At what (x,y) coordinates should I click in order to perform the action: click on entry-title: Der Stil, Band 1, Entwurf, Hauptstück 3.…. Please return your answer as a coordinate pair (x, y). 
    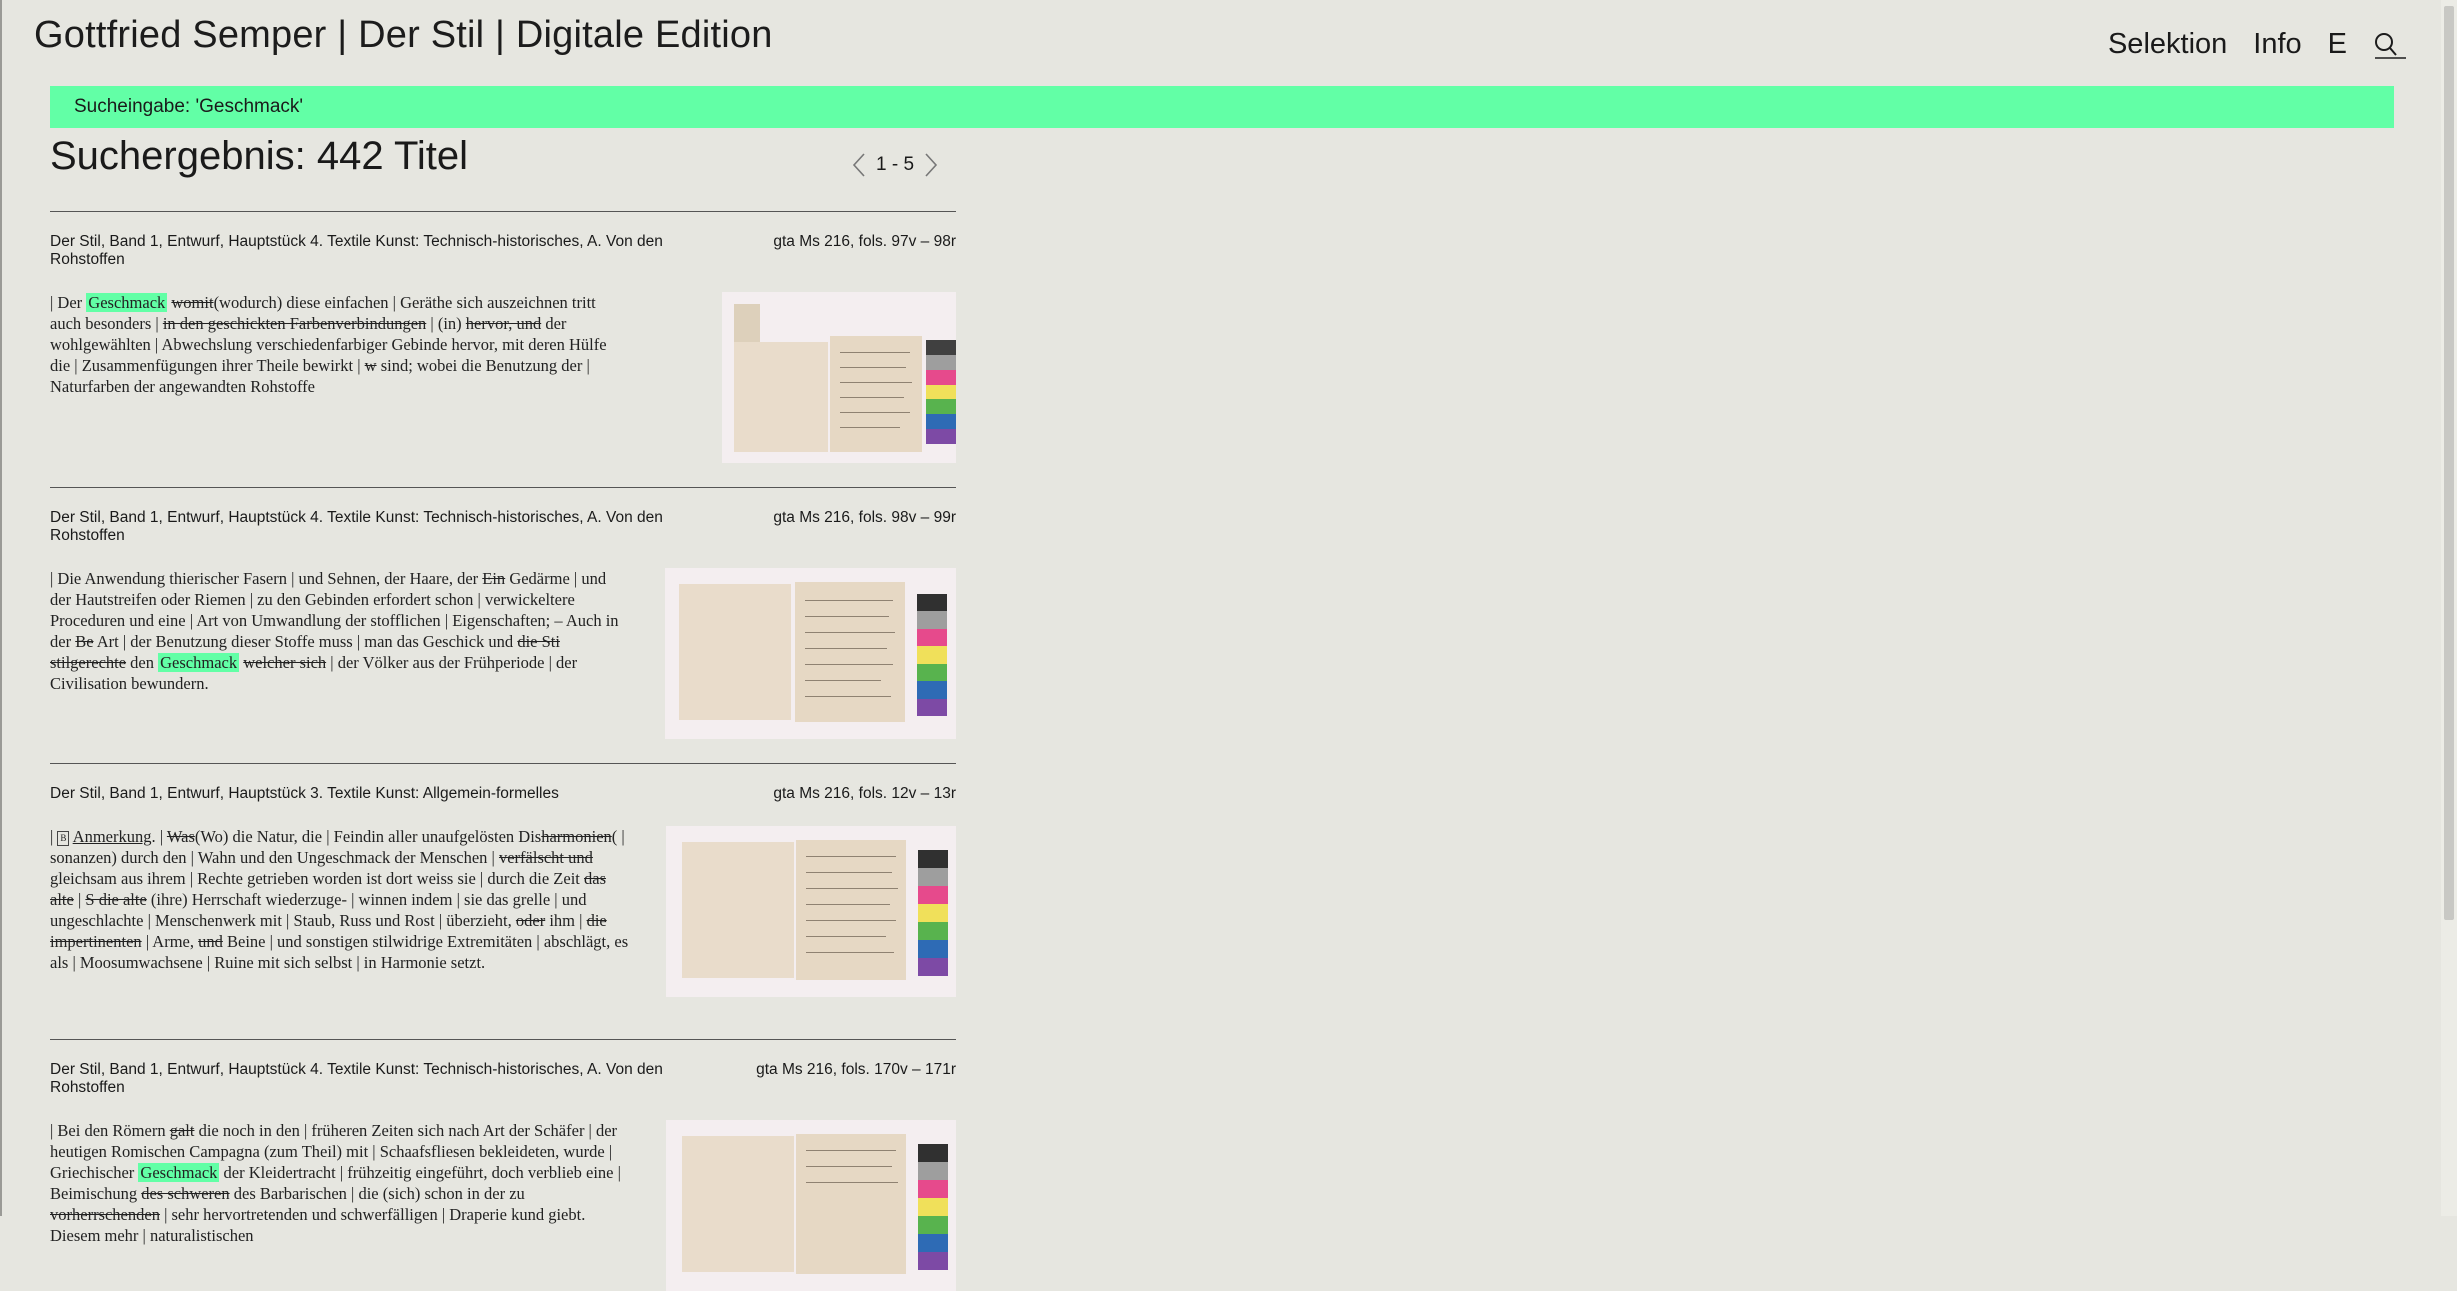
    Looking at the image, I should click on (370, 794).